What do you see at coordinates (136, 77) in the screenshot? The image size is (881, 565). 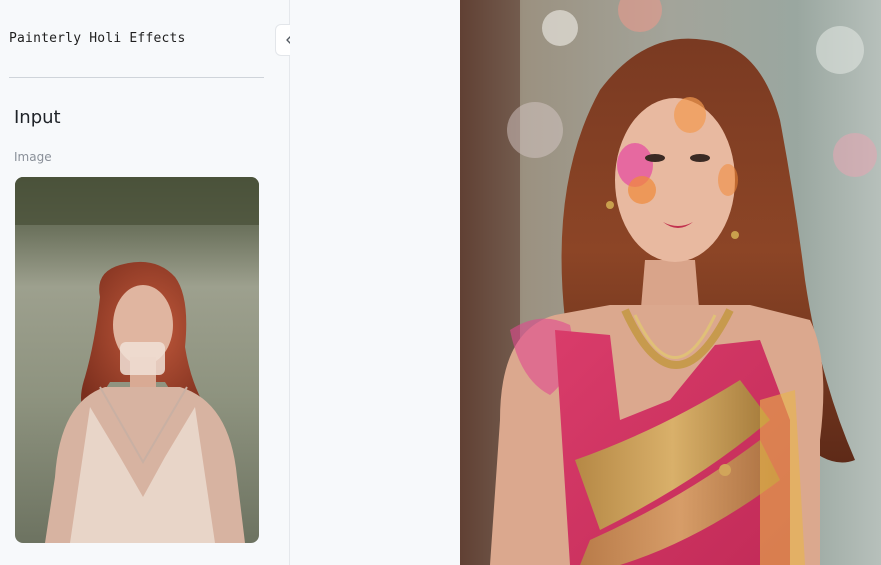 I see `sidebar-divider` at bounding box center [136, 77].